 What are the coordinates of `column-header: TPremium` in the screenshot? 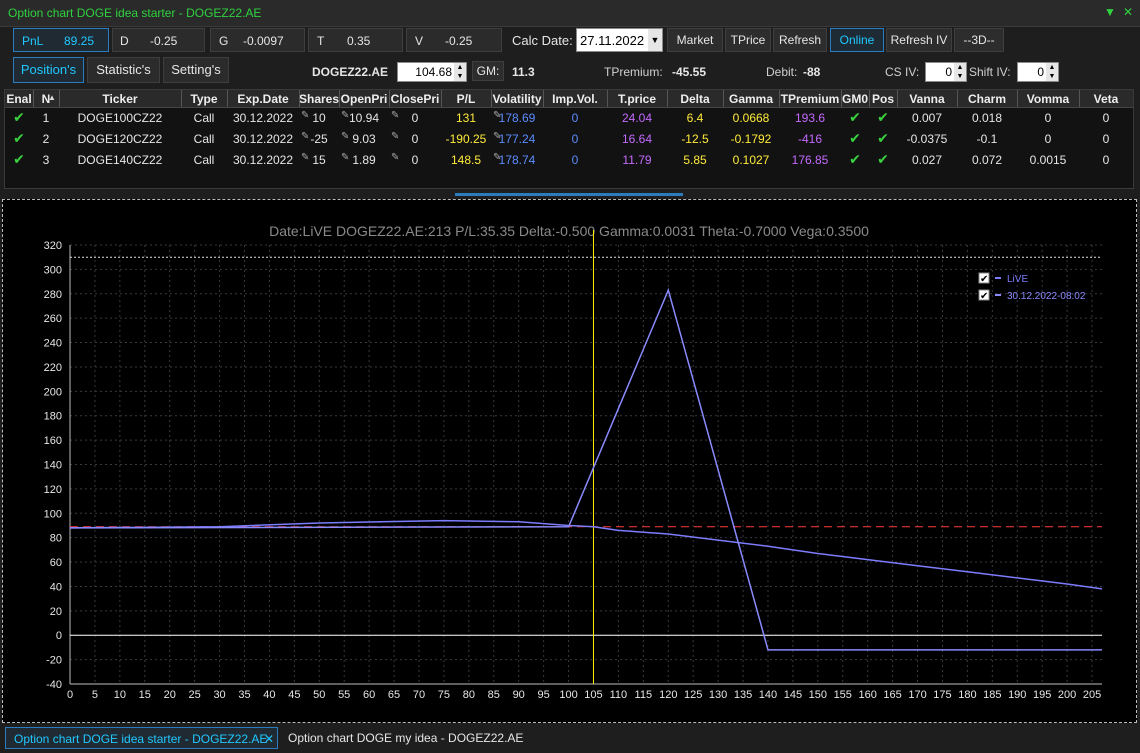 It's located at (810, 99).